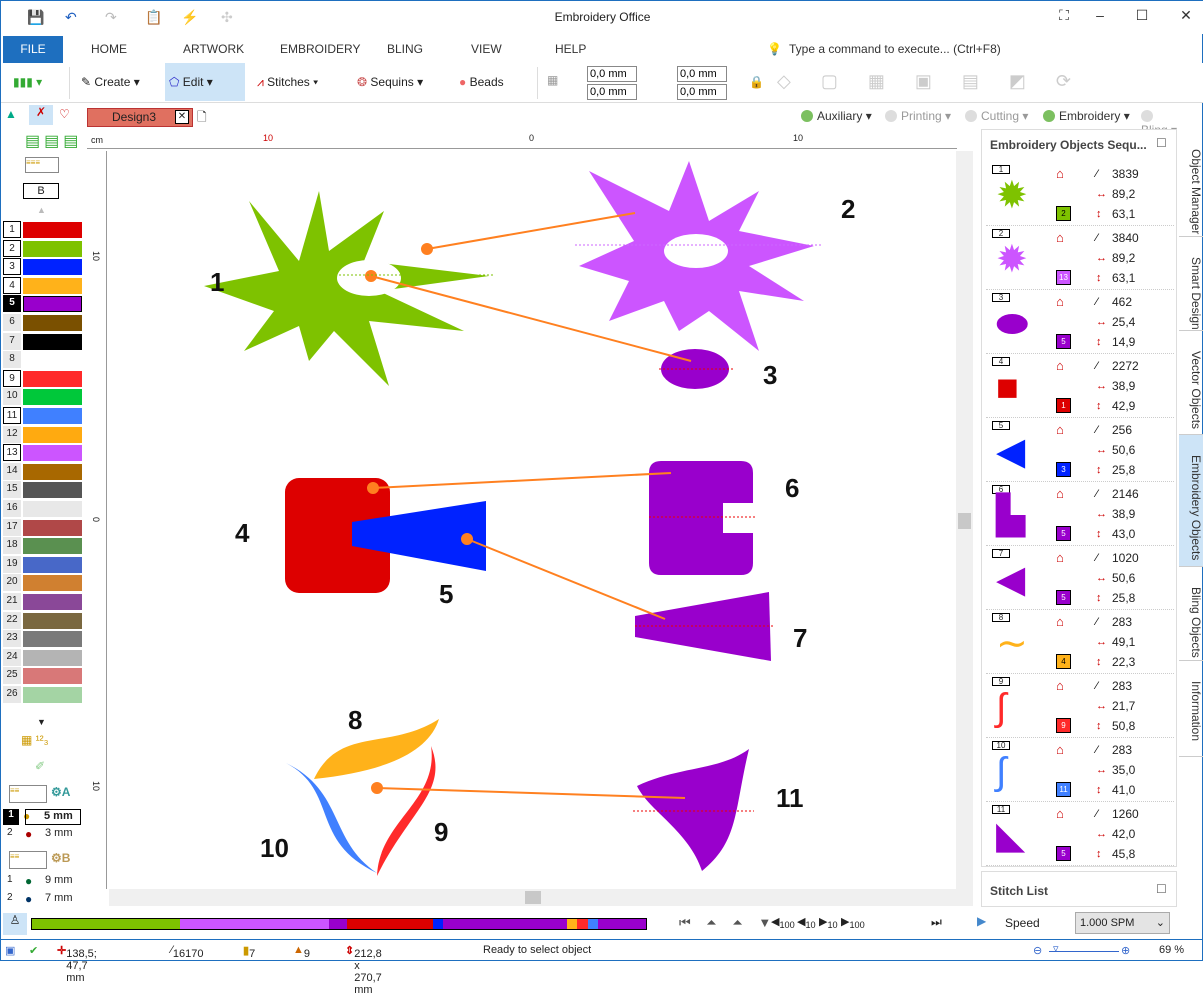 The width and height of the screenshot is (1203, 996). Describe the element at coordinates (43, 620) in the screenshot. I see `palette-color-22: 22` at that location.